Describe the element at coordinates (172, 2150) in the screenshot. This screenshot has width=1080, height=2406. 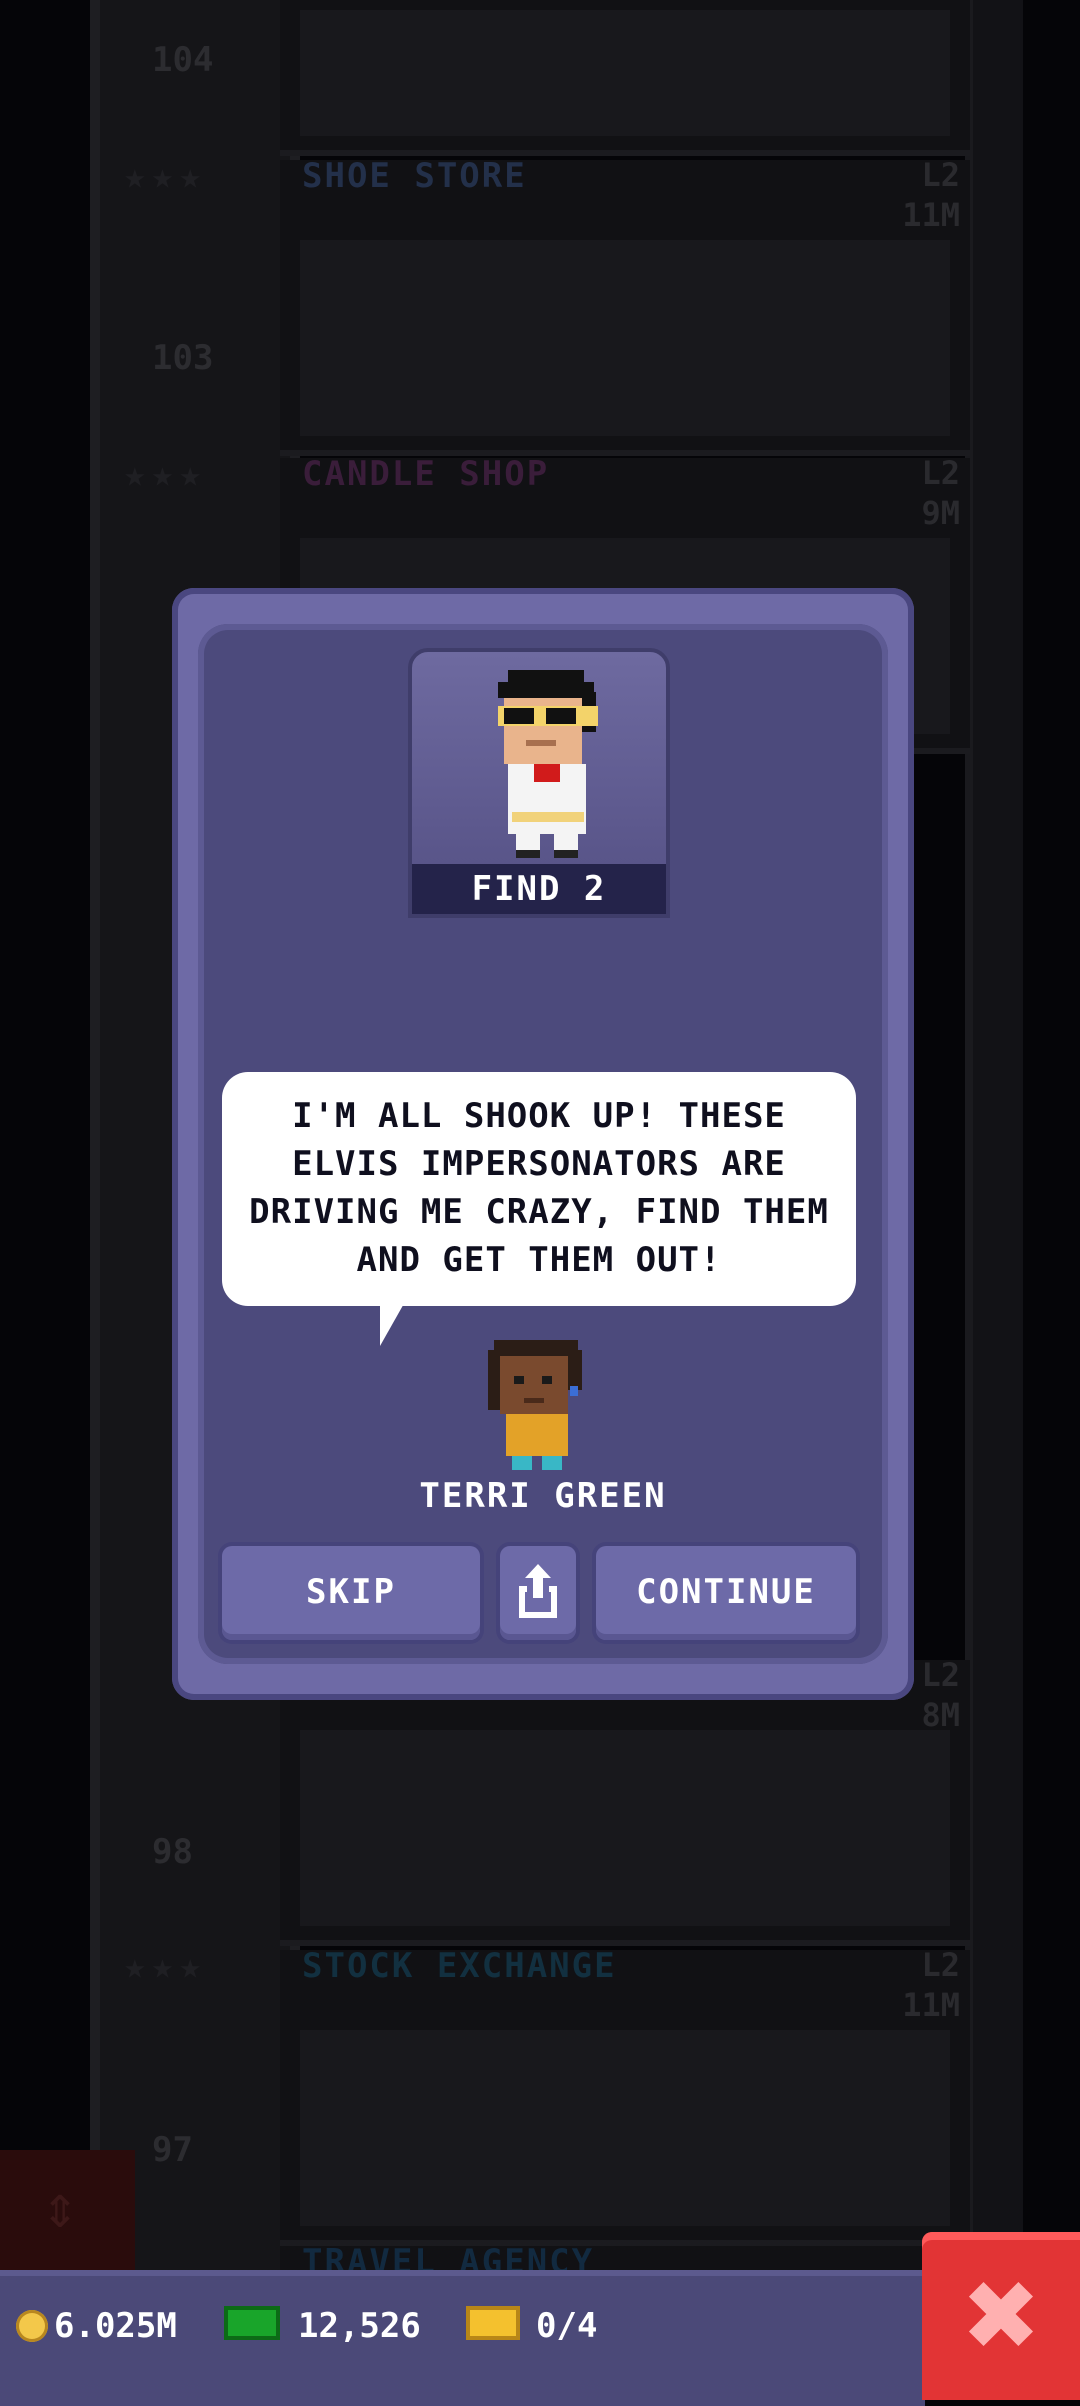
I see `floor-number: 97` at that location.